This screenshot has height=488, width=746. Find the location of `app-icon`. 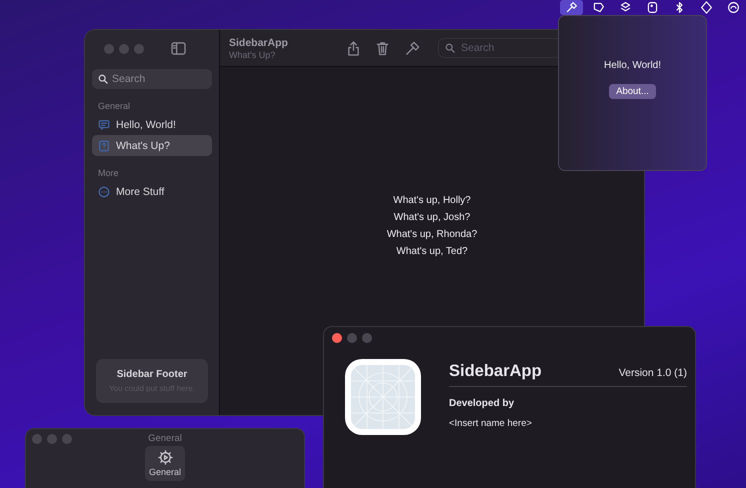

app-icon is located at coordinates (383, 397).